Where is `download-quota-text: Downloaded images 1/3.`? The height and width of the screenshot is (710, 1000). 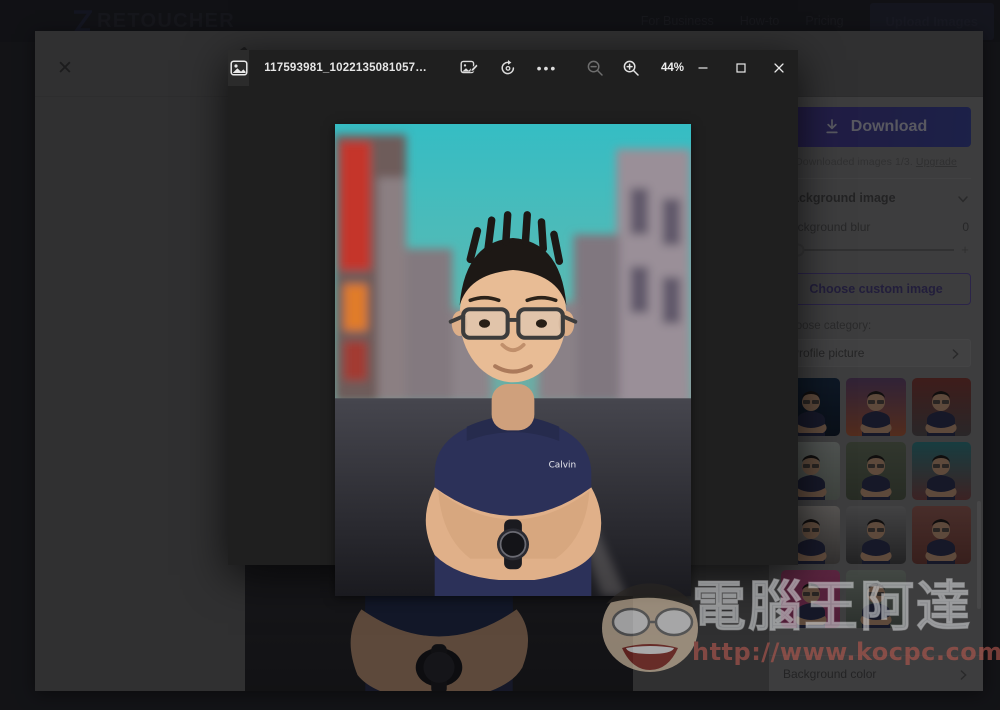
download-quota-text: Downloaded images 1/3. is located at coordinates (854, 162).